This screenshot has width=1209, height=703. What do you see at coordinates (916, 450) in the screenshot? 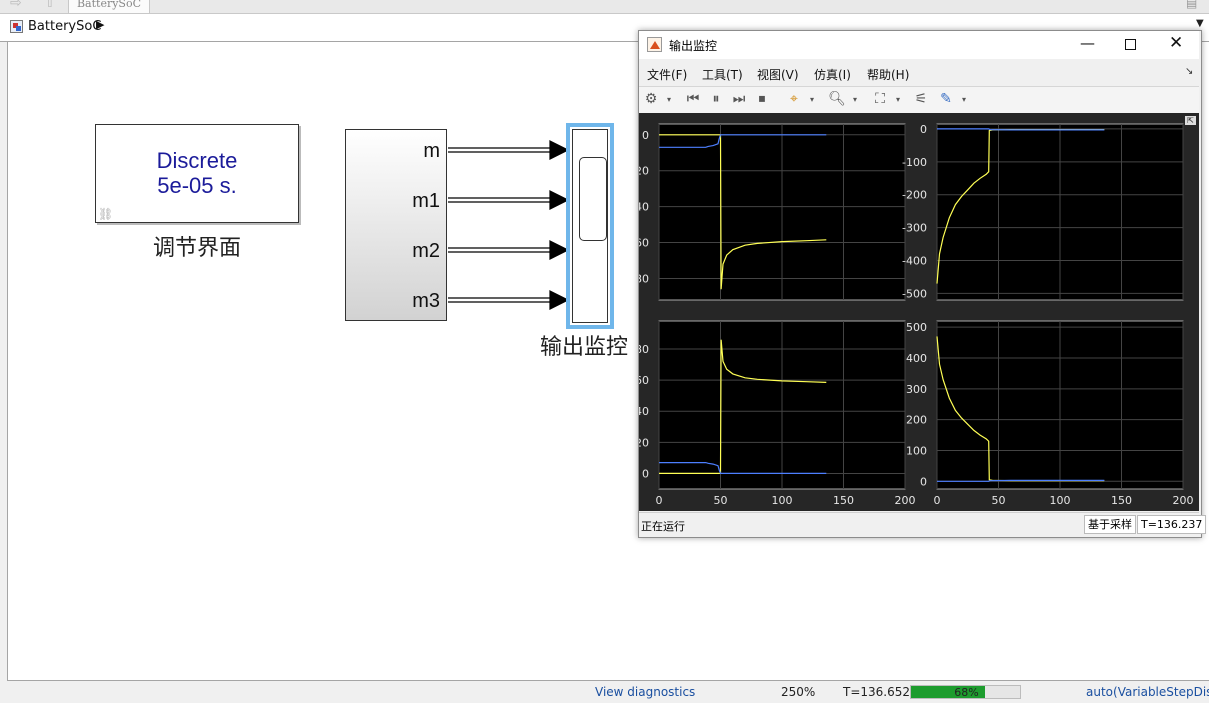
I see `y-tick-label: 100` at bounding box center [916, 450].